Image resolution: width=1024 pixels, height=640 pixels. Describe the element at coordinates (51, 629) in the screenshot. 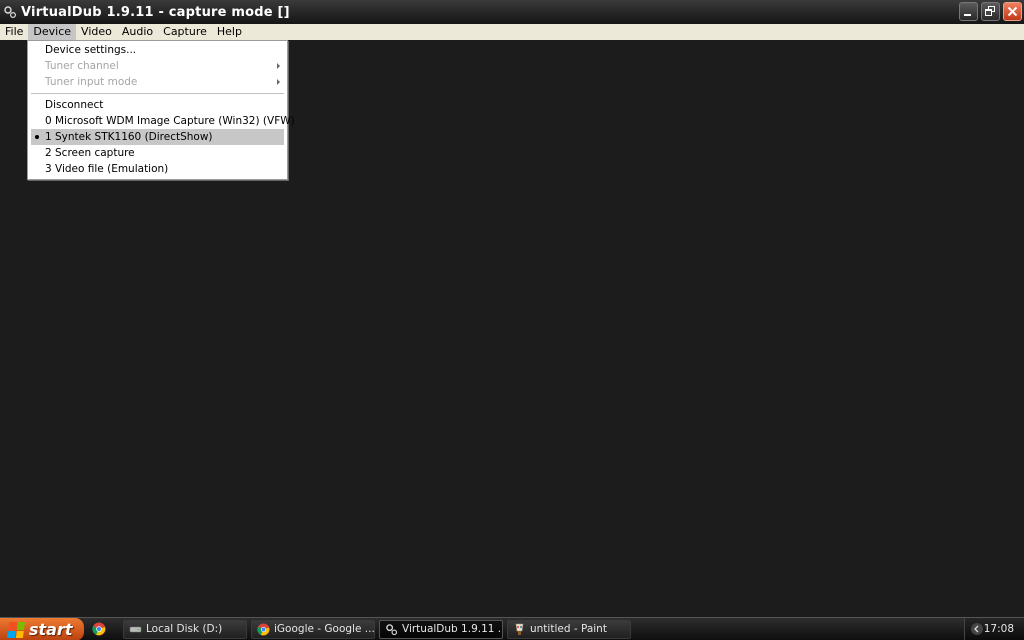

I see `start-label: start` at that location.